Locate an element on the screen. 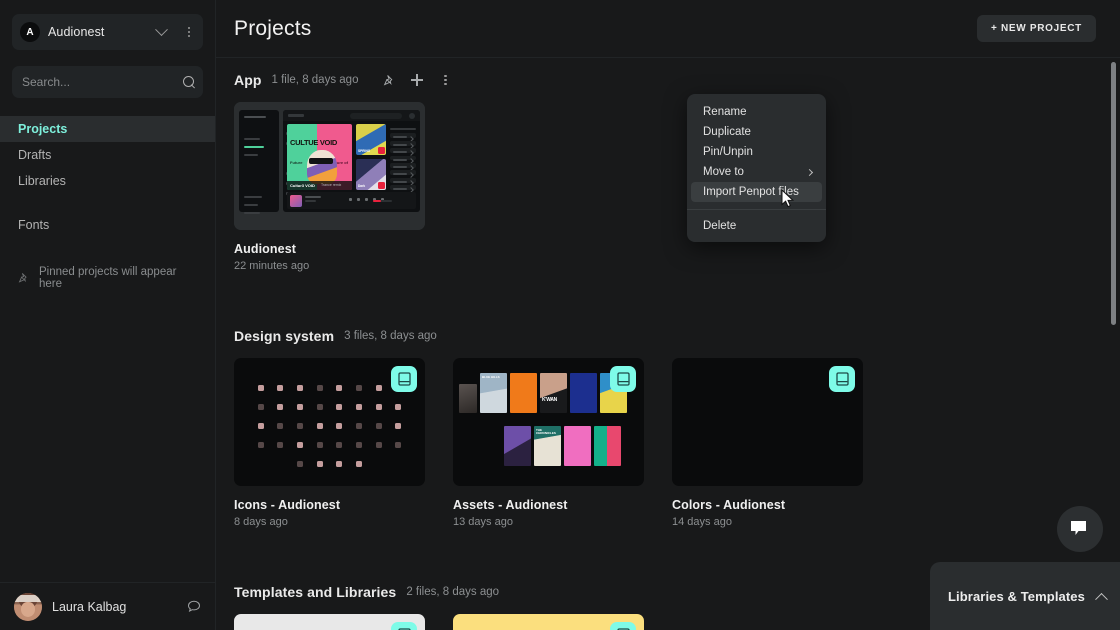 This screenshot has width=1120, height=630. search-box is located at coordinates (107, 82).